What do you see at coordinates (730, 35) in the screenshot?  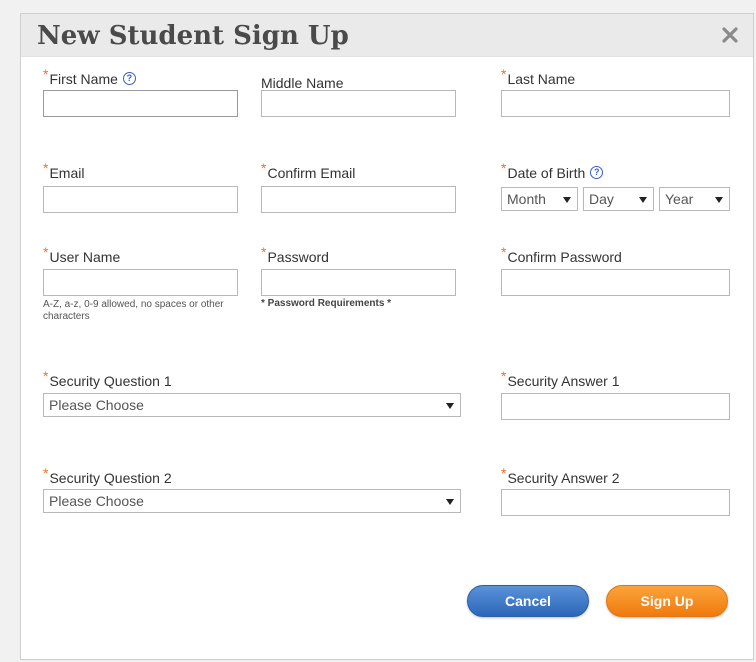 I see `close-icon` at bounding box center [730, 35].